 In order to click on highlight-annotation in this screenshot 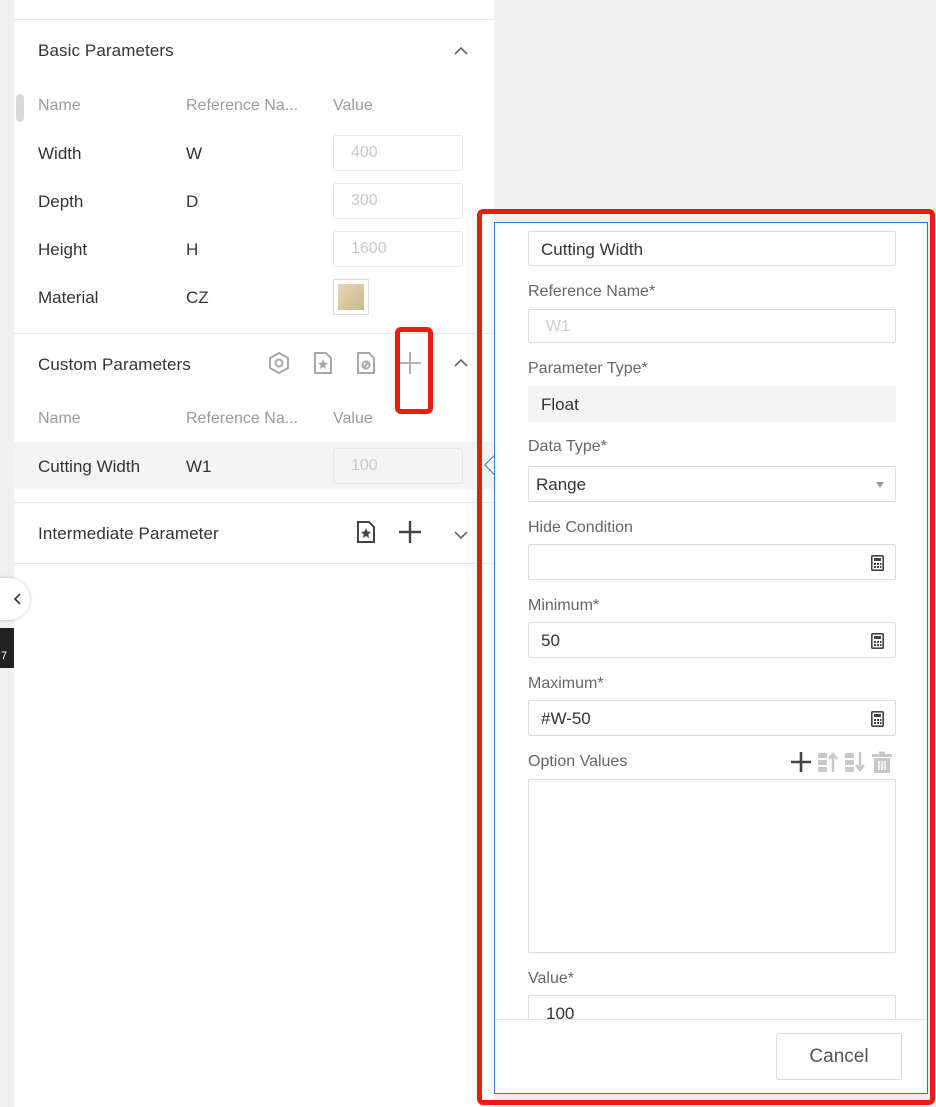, I will do `click(414, 370)`.